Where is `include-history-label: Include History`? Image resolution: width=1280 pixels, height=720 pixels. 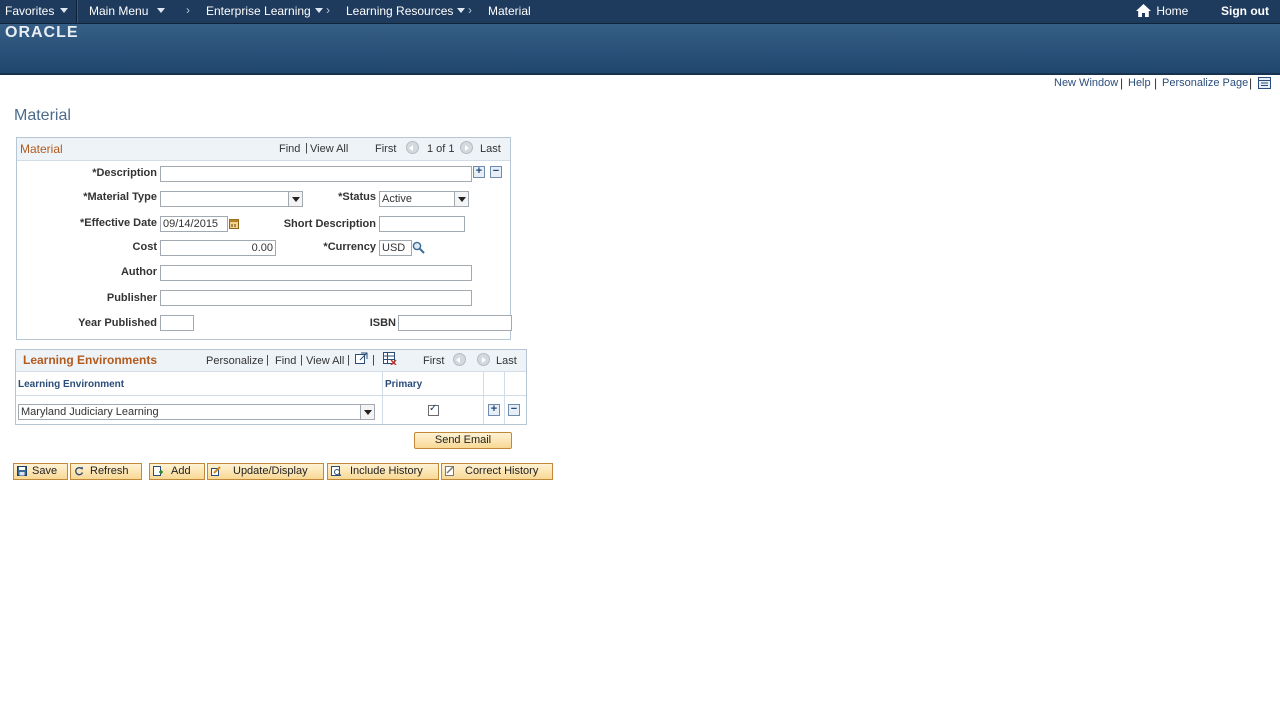
include-history-label: Include History is located at coordinates (386, 471).